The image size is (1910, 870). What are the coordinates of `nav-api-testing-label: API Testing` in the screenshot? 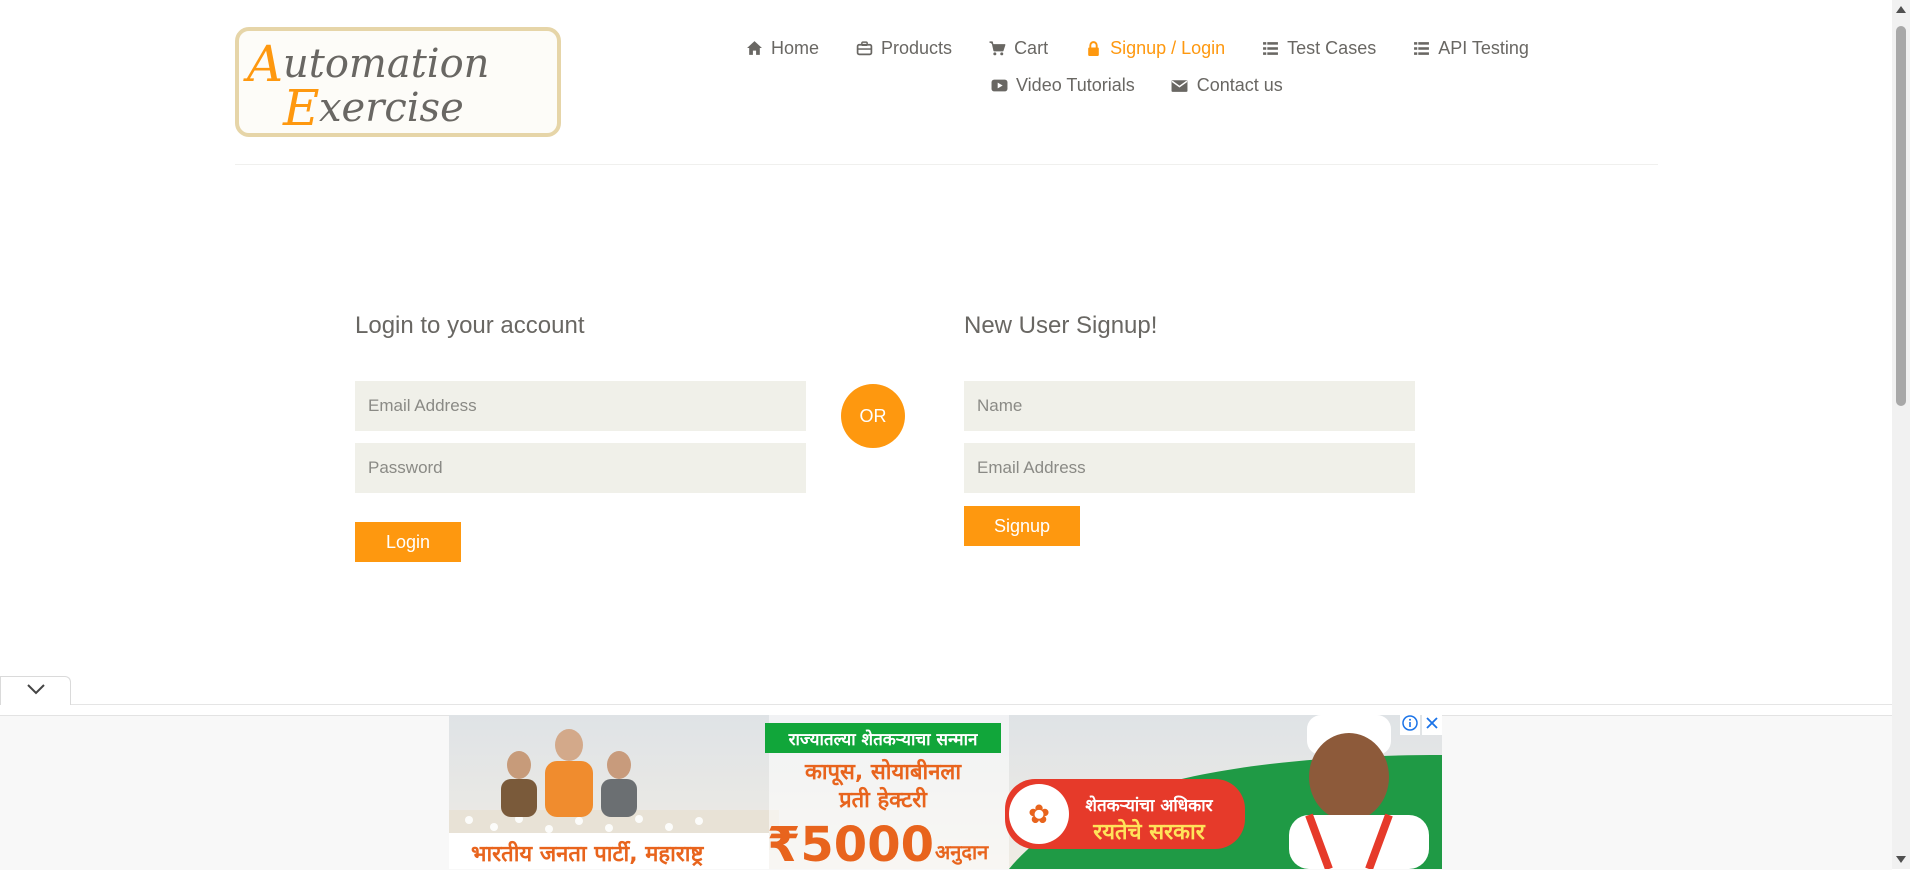 It's located at (1483, 48).